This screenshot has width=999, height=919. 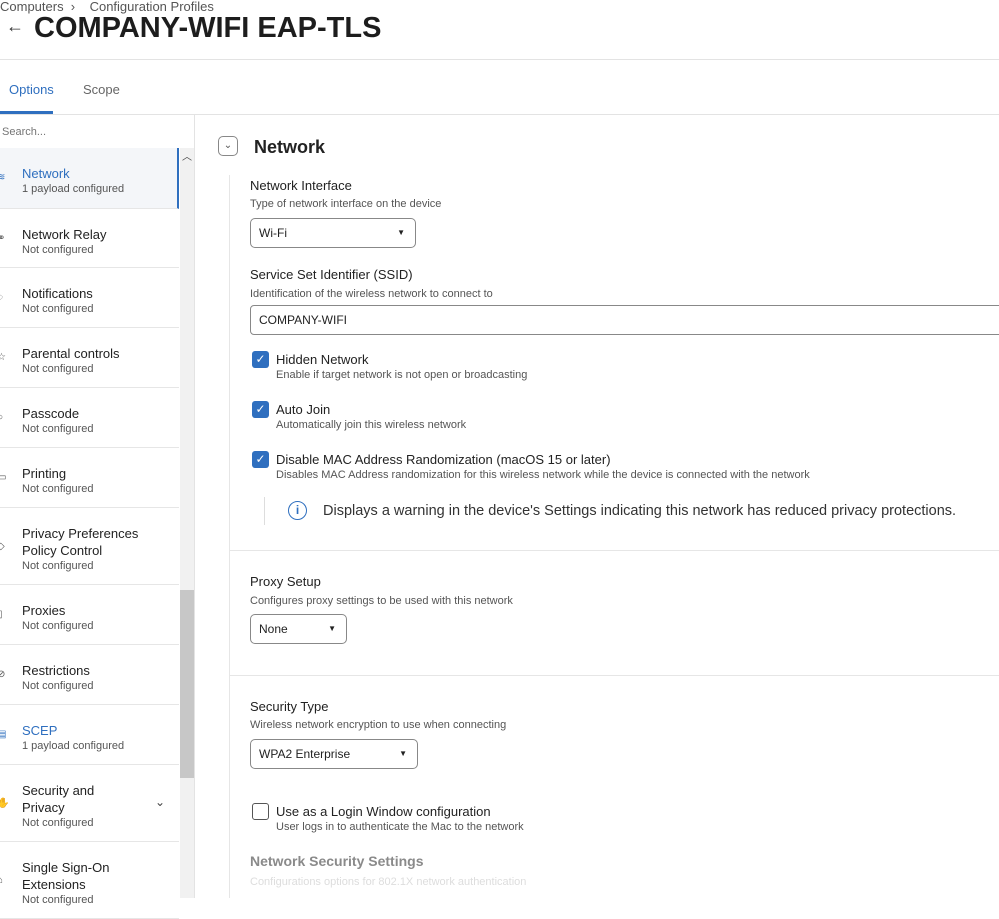 What do you see at coordinates (273, 629) in the screenshot?
I see `select-value: None` at bounding box center [273, 629].